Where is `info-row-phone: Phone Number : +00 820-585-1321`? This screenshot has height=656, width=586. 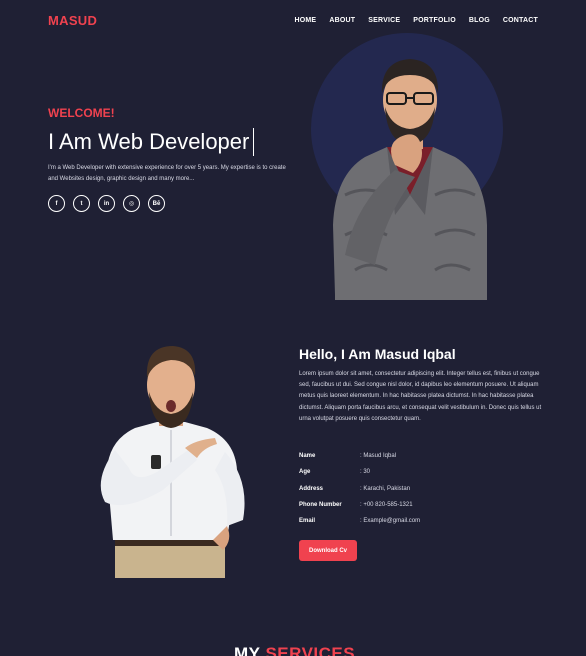
info-row-phone: Phone Number : +00 820-585-1321 is located at coordinates (419, 505).